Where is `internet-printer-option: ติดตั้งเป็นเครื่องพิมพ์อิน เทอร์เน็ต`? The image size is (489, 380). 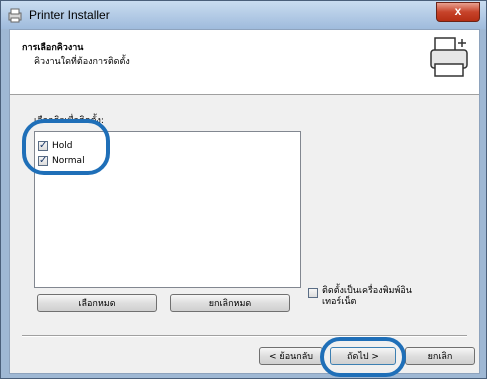 internet-printer-option: ติดตั้งเป็นเครื่องพิมพ์อิน เทอร์เน็ต is located at coordinates (360, 297).